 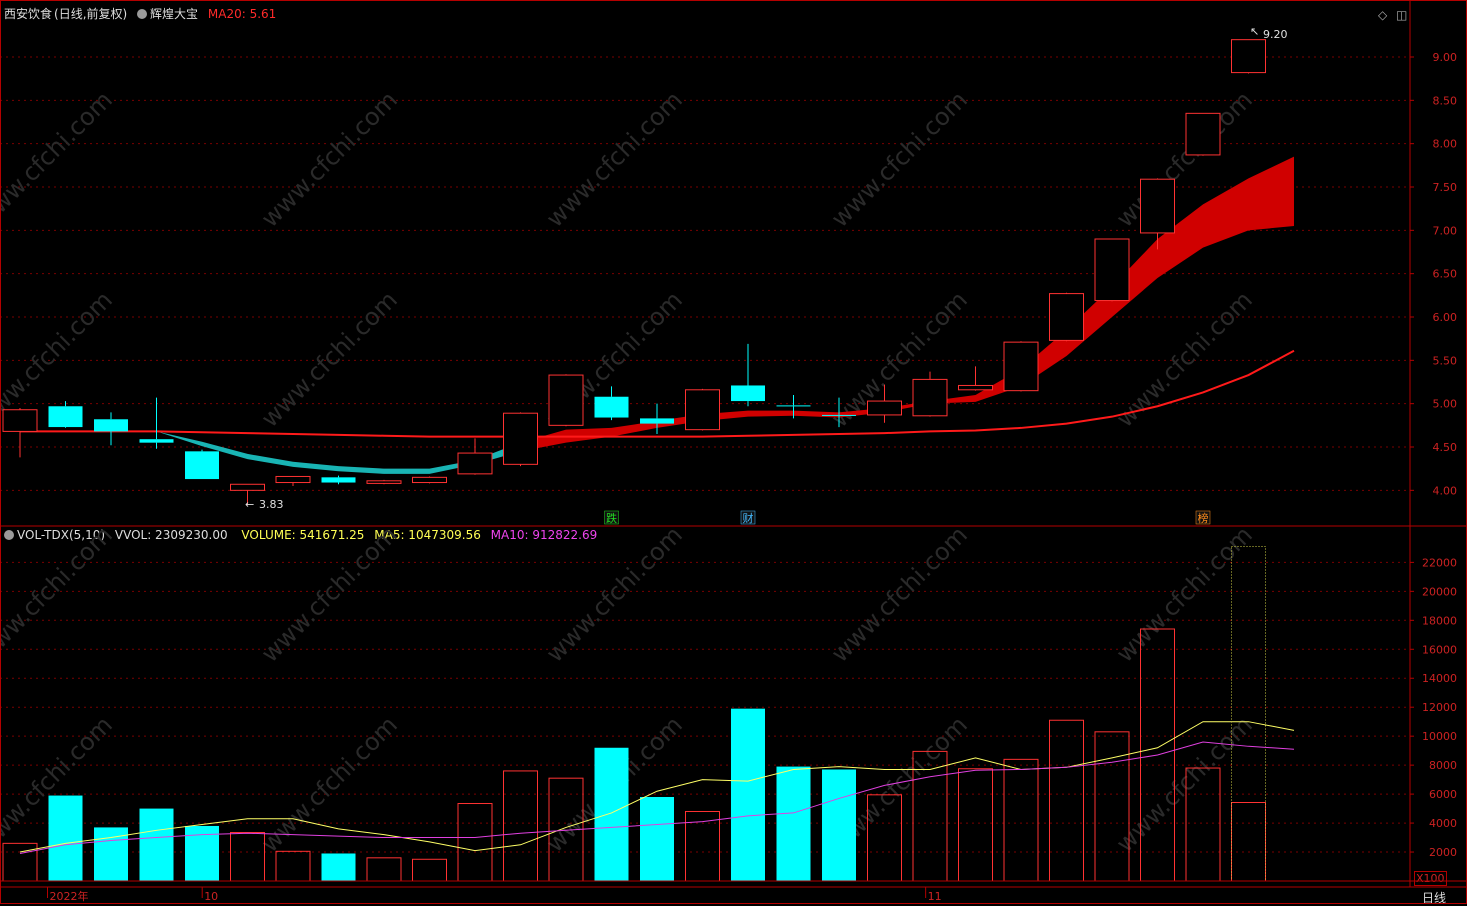 I want to click on volume-tick-label: 16000, so click(x=1439, y=649).